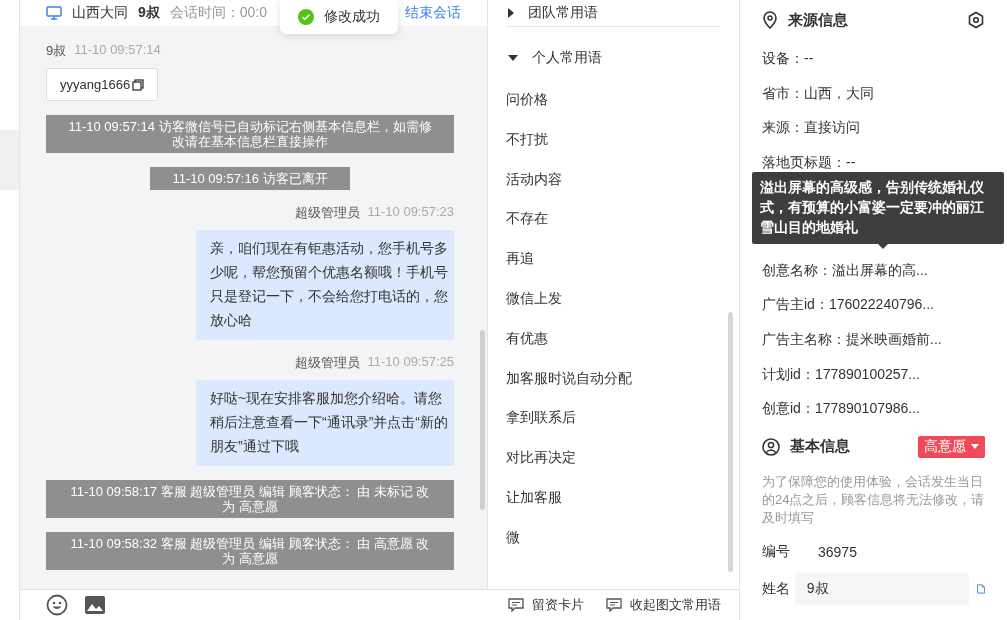  I want to click on end-session-link: 结束会话, so click(433, 13).